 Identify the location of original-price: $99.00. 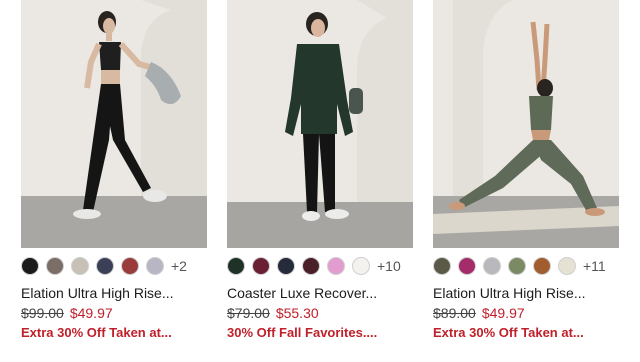
(42, 313).